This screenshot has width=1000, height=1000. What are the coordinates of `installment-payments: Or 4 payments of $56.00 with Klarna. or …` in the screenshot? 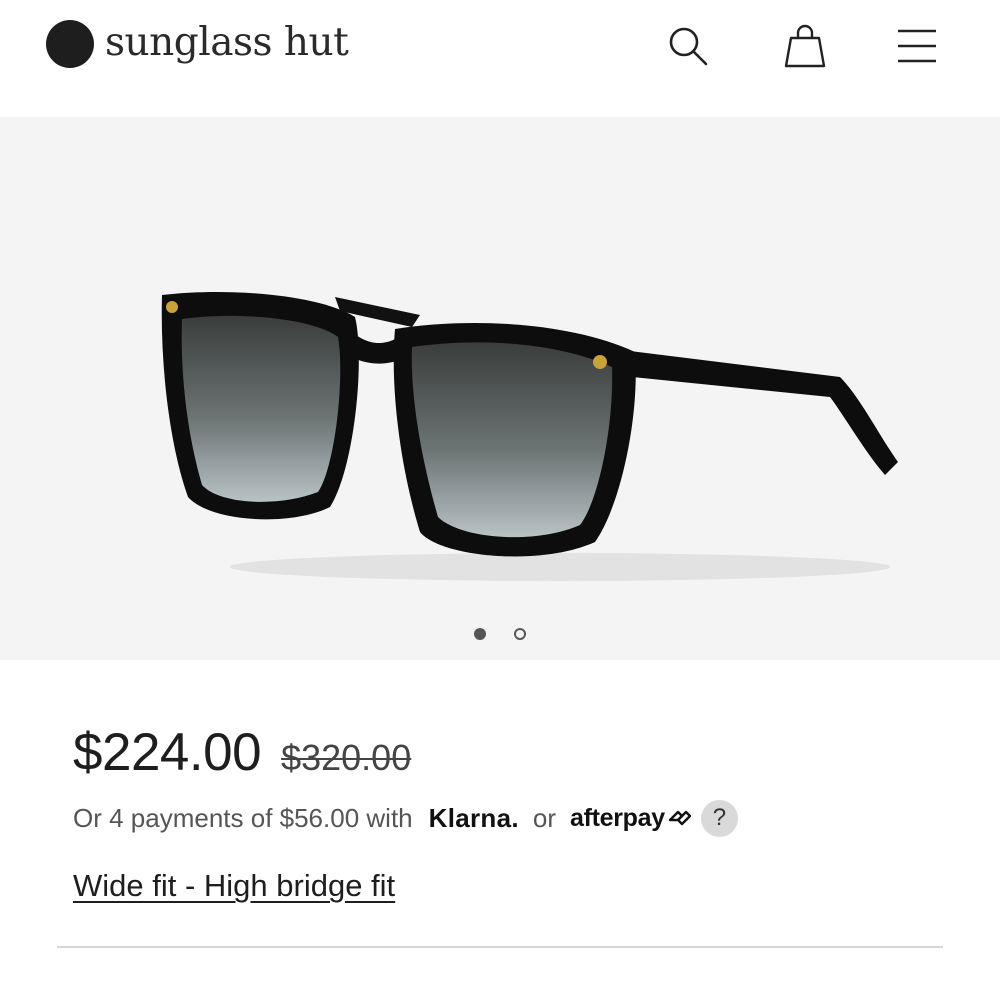 It's located at (405, 818).